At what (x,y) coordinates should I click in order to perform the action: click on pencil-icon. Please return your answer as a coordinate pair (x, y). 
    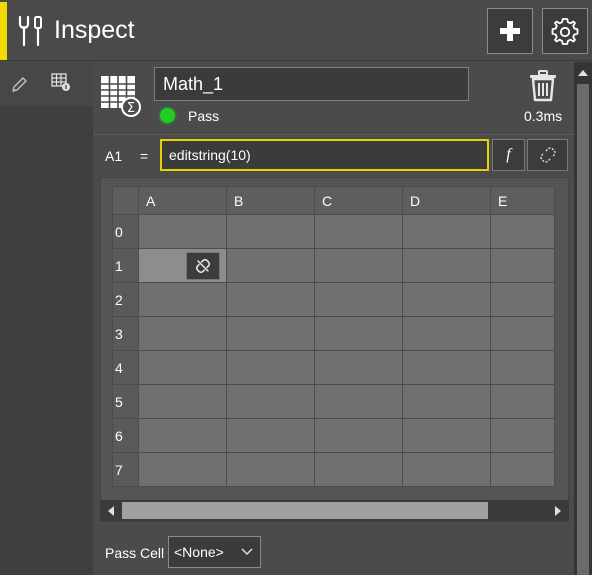
    Looking at the image, I should click on (20, 84).